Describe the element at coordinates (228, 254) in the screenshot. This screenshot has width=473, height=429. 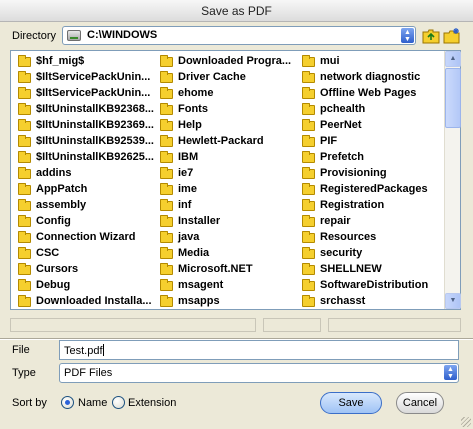
I see `folder-item: Media` at that location.